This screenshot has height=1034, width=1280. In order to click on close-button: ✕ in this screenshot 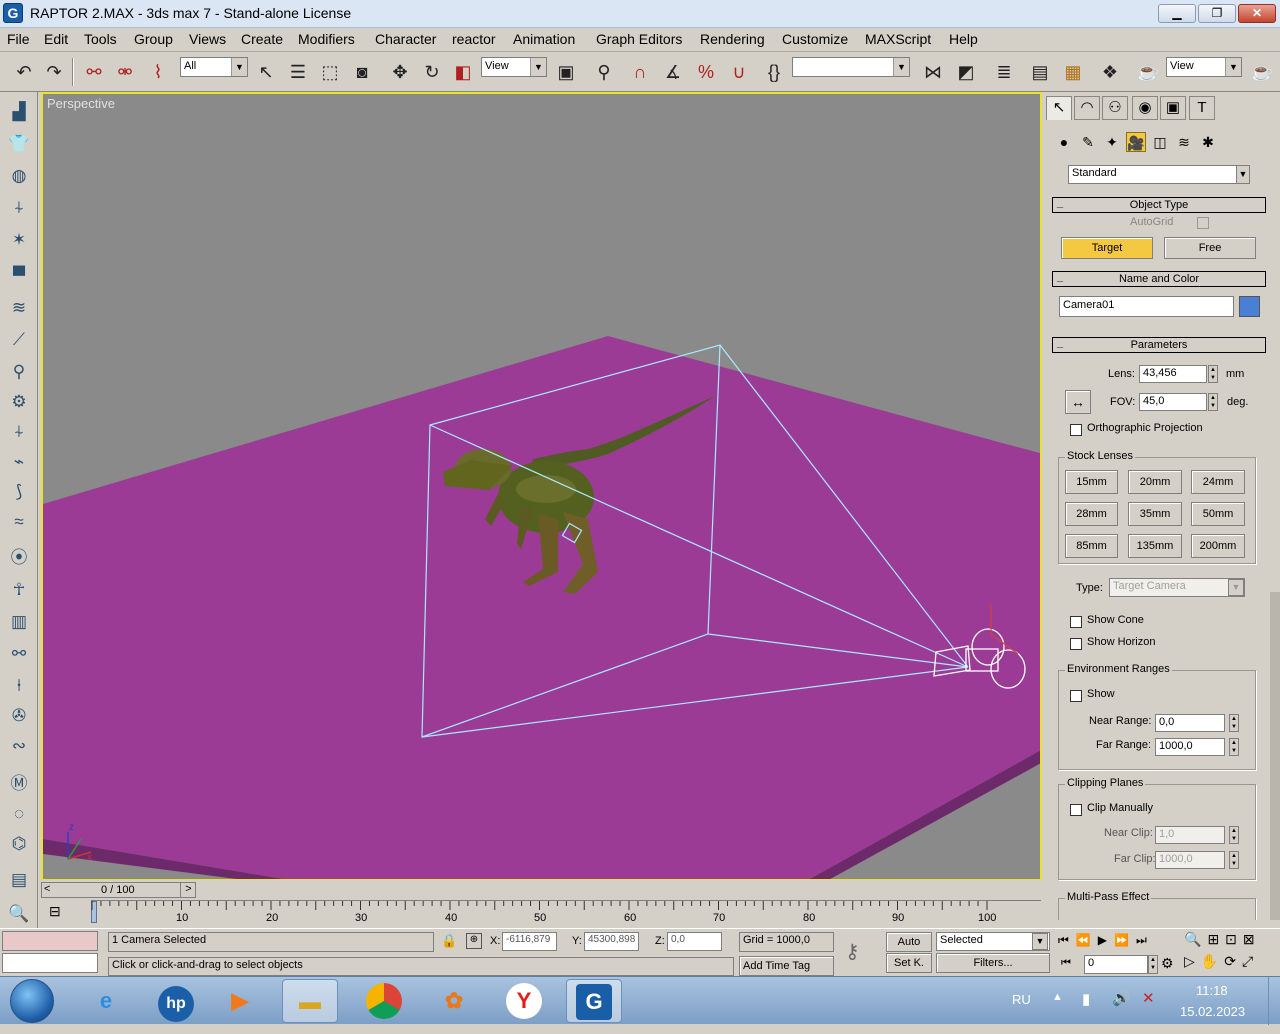, I will do `click(1257, 13)`.